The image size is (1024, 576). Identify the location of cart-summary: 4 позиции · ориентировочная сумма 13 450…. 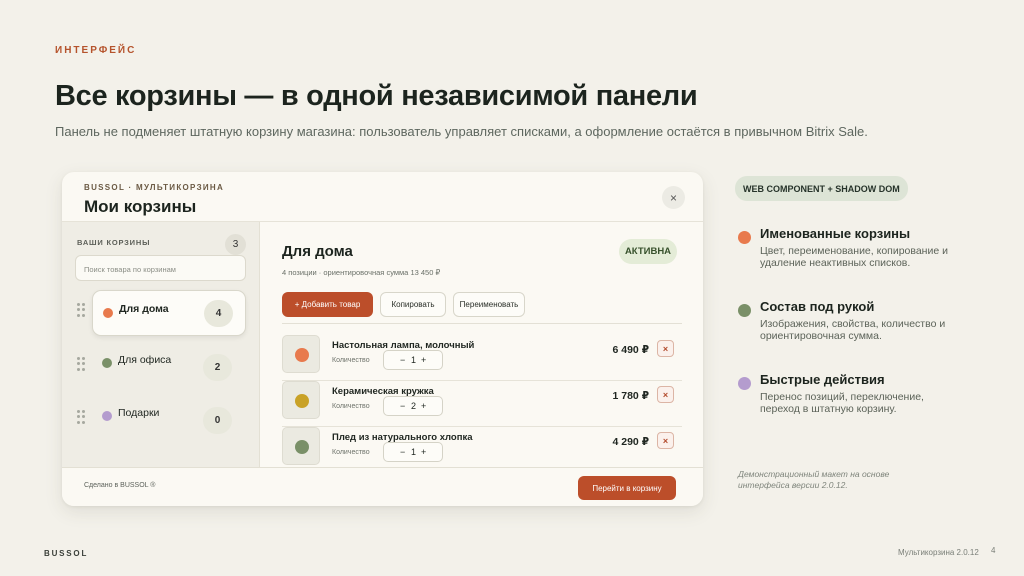
(361, 272).